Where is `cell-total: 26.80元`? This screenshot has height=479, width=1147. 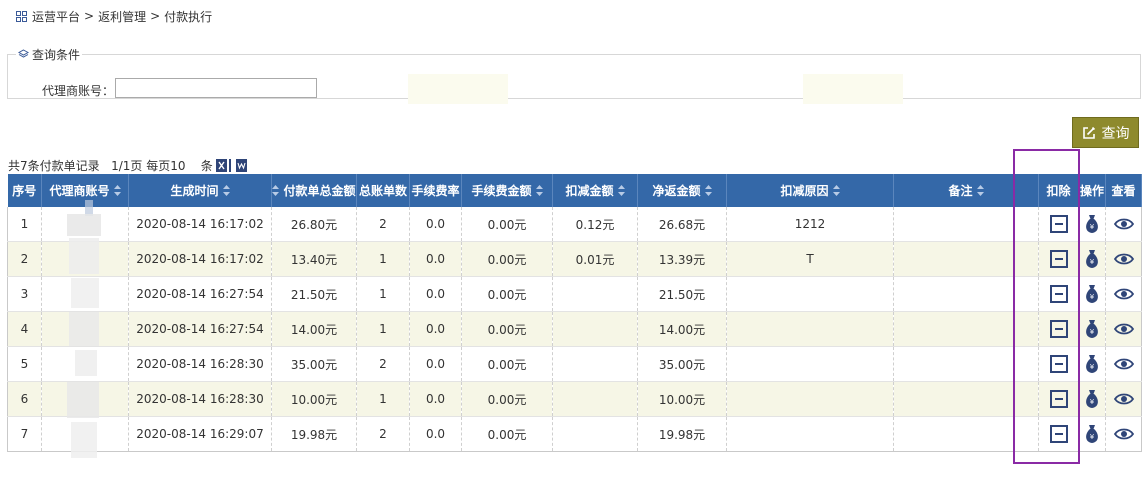 cell-total: 26.80元 is located at coordinates (314, 224).